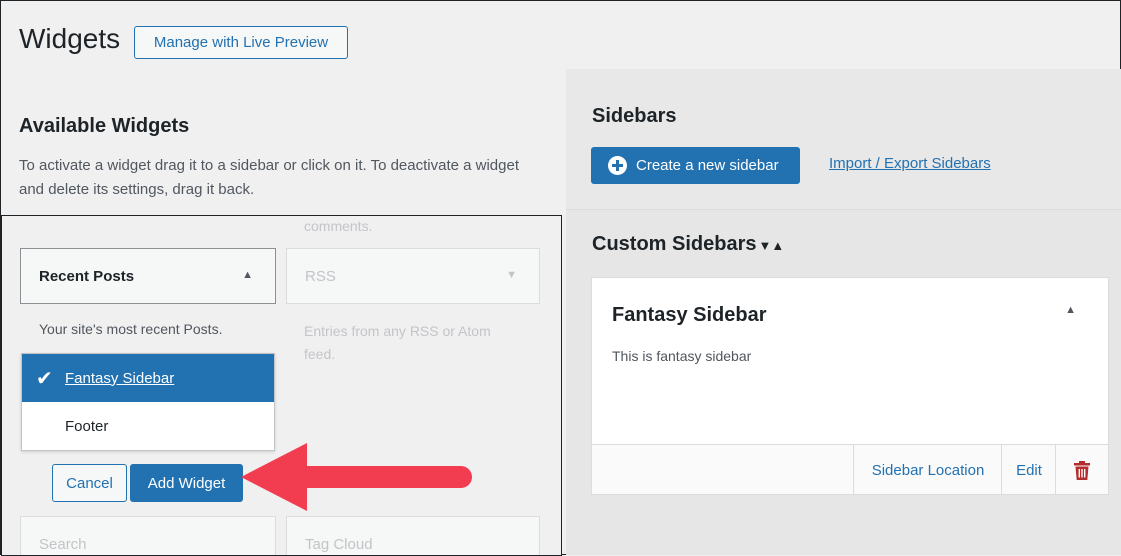 This screenshot has height=556, width=1121. What do you see at coordinates (87, 276) in the screenshot?
I see `widget-recent-posts-label: Recent Posts` at bounding box center [87, 276].